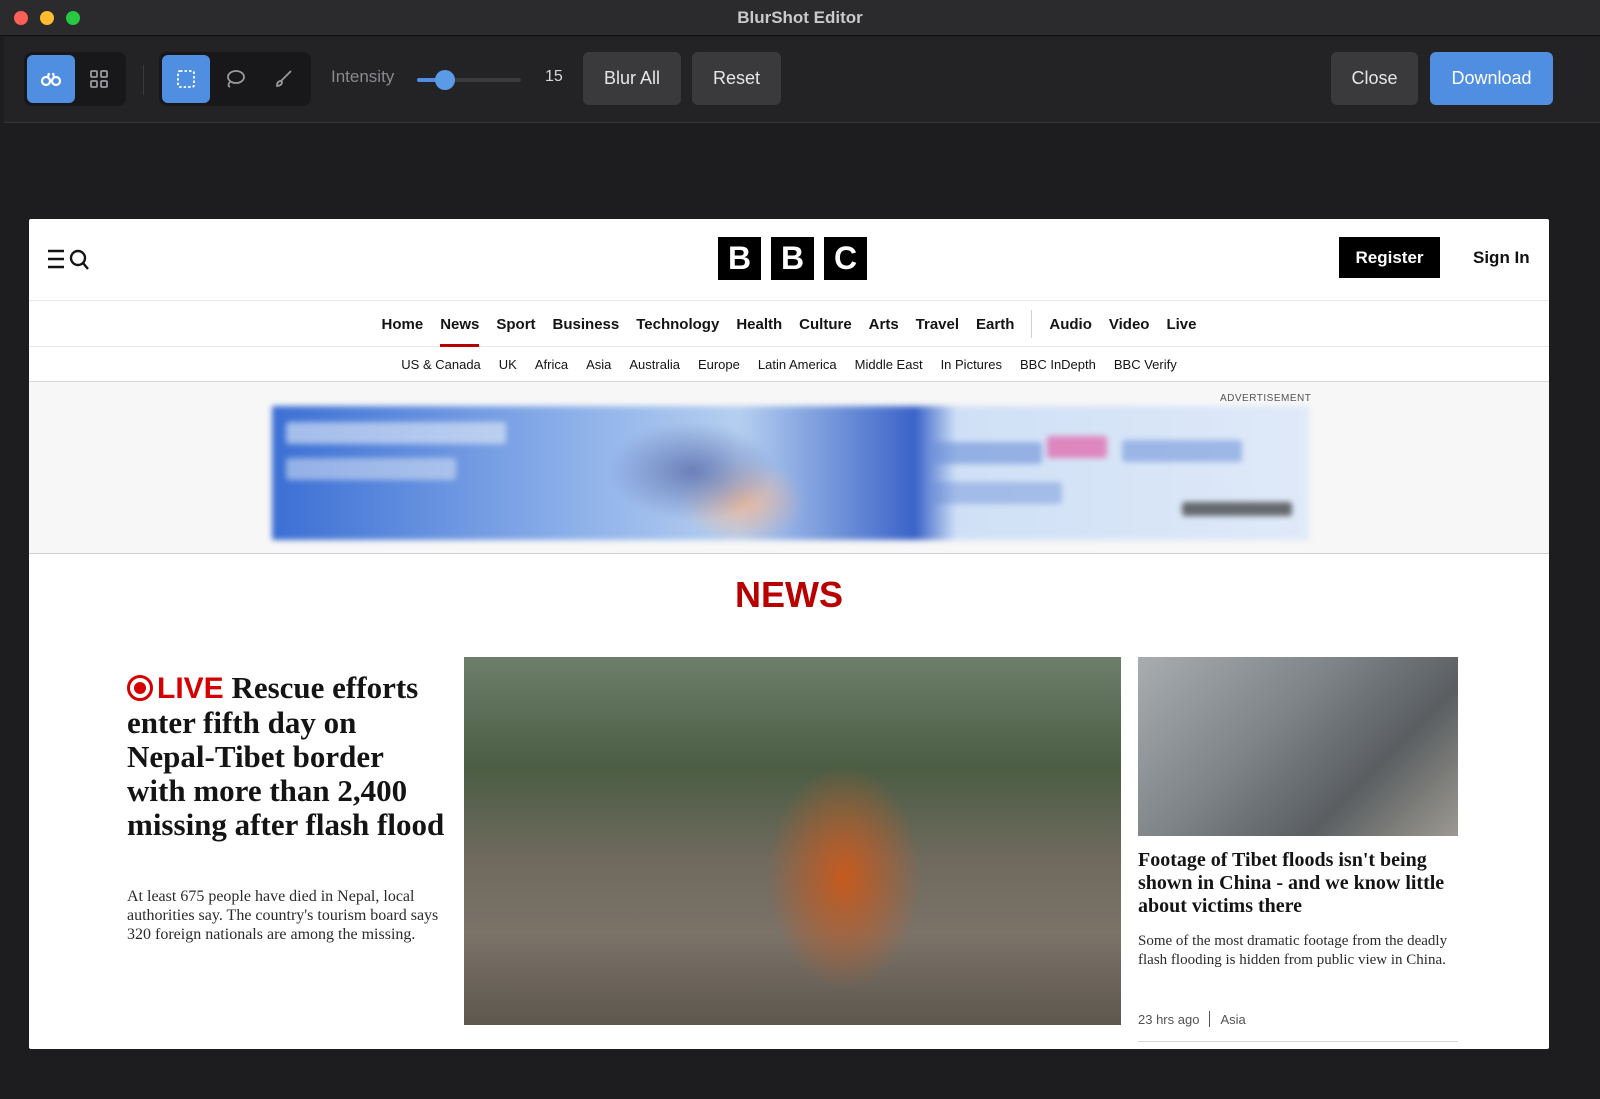 The width and height of the screenshot is (1600, 1099). I want to click on intensity-slider-track, so click(469, 80).